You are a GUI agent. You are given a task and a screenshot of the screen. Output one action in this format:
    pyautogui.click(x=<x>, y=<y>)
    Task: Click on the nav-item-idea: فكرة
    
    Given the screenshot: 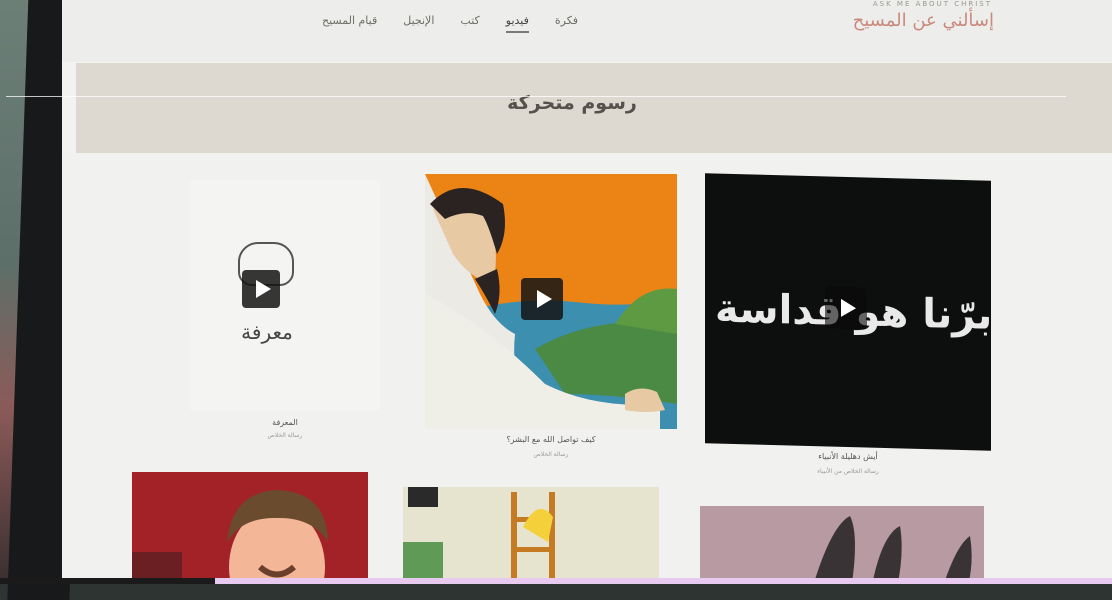 What is the action you would take?
    pyautogui.click(x=566, y=23)
    